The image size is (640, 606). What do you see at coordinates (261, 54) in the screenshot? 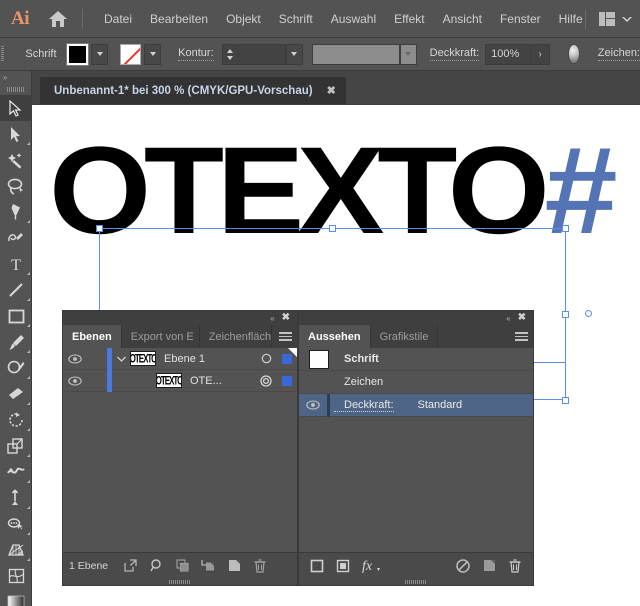
I see `stroke-weight-field` at bounding box center [261, 54].